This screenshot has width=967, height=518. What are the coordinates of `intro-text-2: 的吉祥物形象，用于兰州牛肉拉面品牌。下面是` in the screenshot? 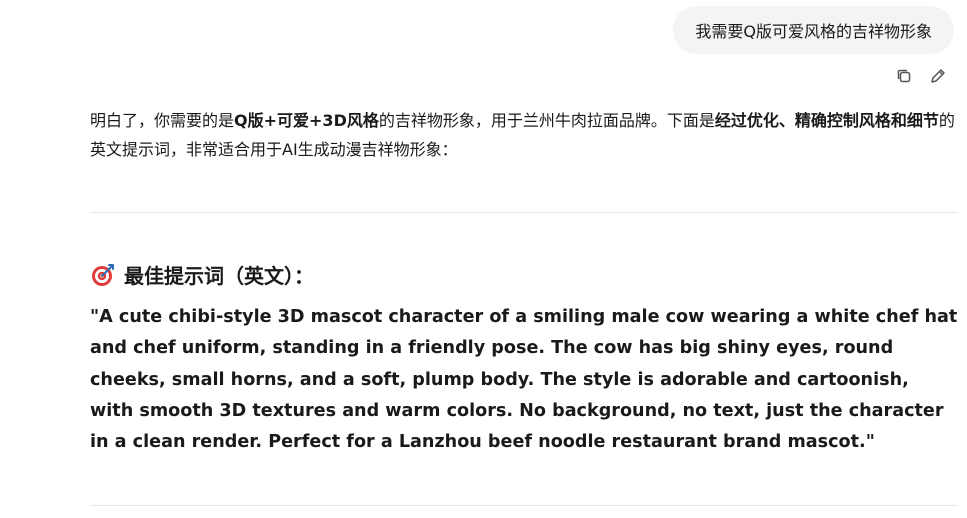 It's located at (546, 120).